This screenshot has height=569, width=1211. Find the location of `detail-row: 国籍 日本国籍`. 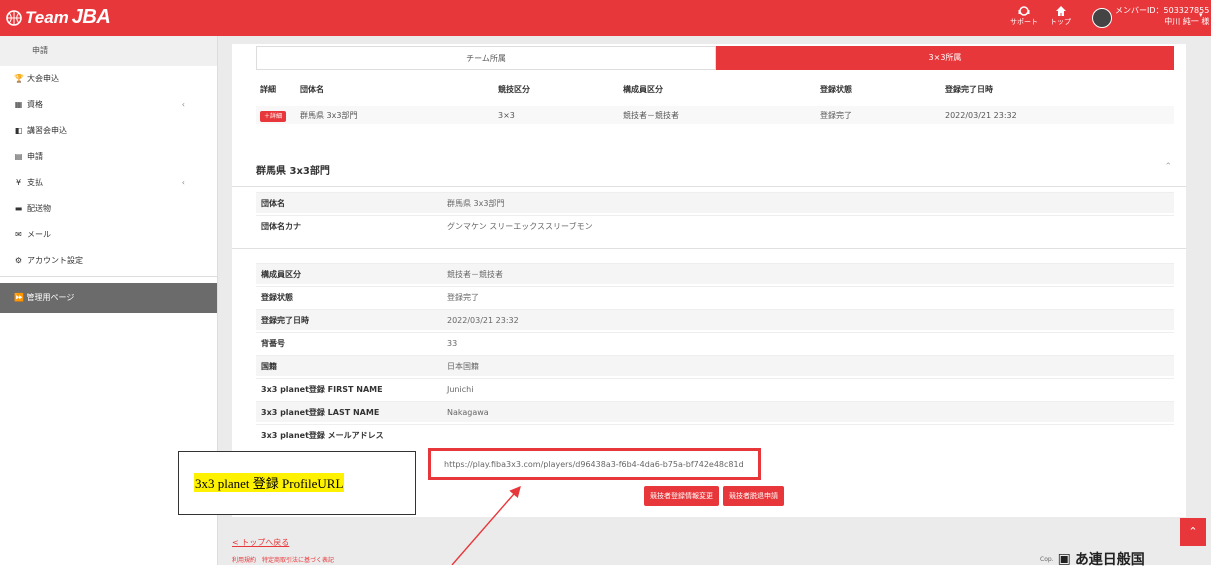

detail-row: 国籍 日本国籍 is located at coordinates (715, 365).